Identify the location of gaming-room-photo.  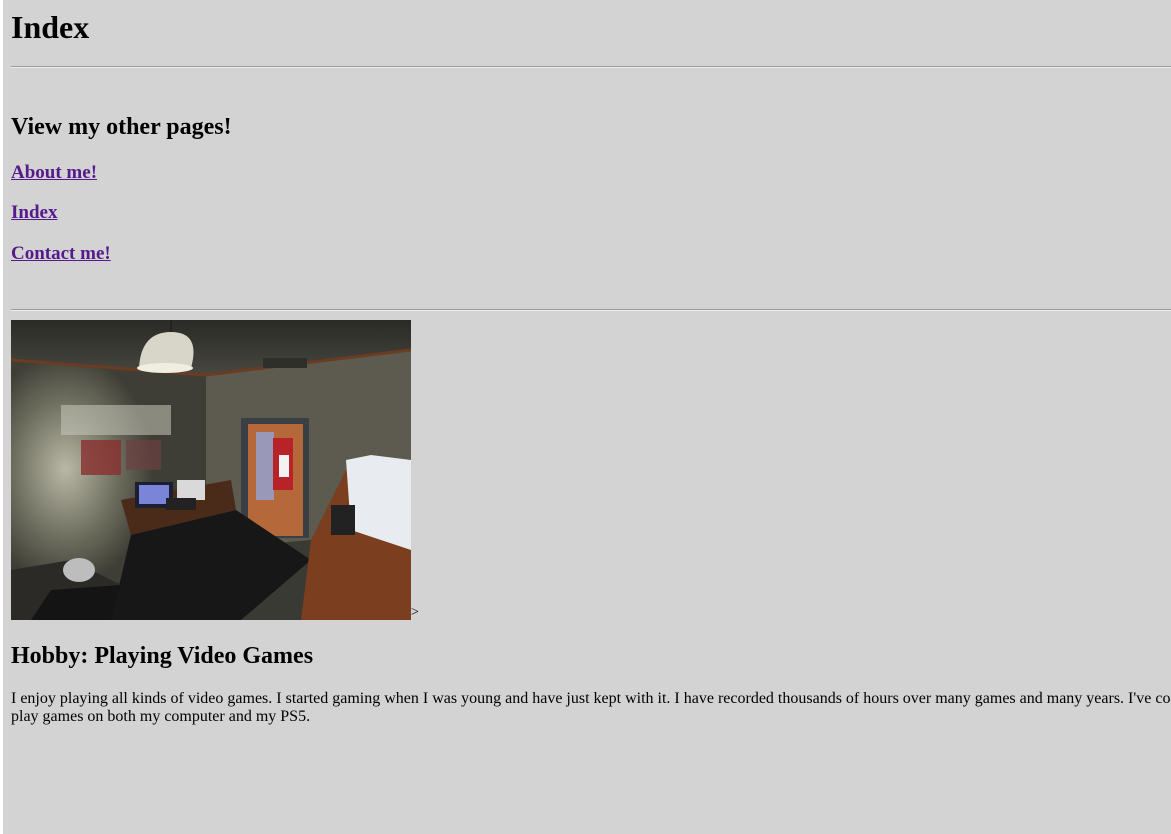
(211, 470).